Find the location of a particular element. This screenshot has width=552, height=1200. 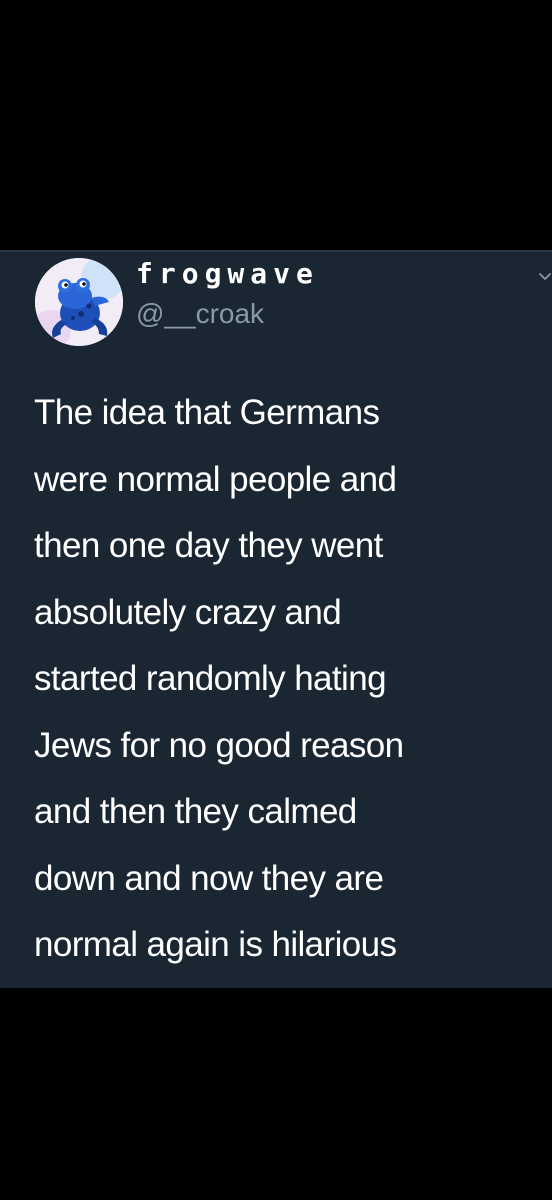

user-handle: @__croak is located at coordinates (200, 314).